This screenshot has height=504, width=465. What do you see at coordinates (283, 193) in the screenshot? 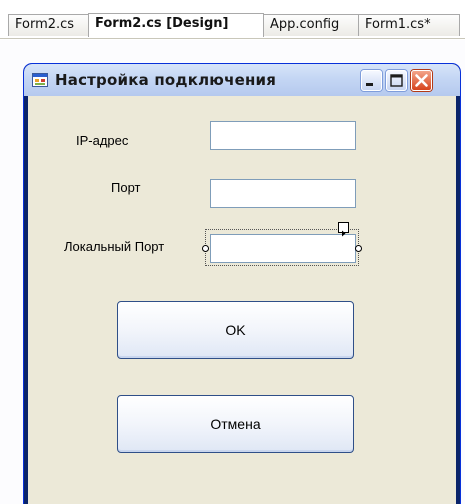
I see `port-input` at bounding box center [283, 193].